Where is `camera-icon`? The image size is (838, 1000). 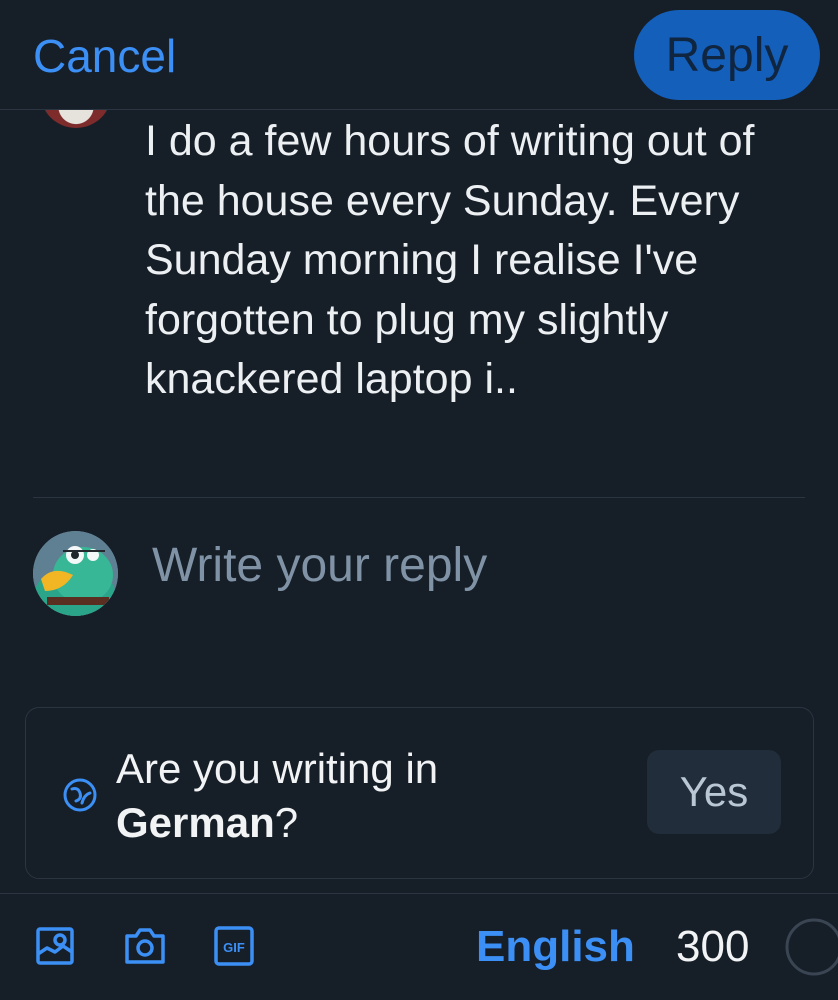 camera-icon is located at coordinates (145, 946).